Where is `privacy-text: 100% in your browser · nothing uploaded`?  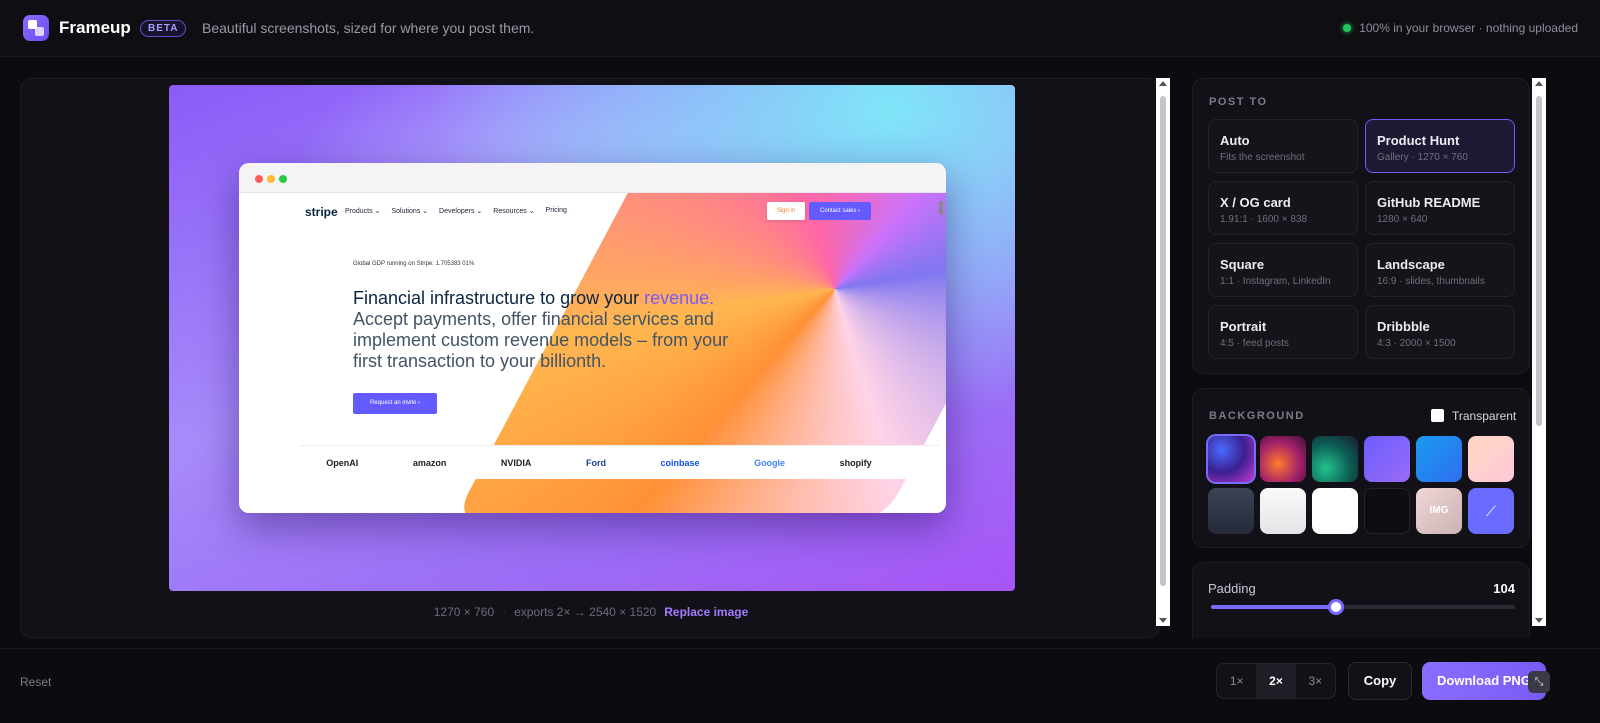 privacy-text: 100% in your browser · nothing uploaded is located at coordinates (1468, 28).